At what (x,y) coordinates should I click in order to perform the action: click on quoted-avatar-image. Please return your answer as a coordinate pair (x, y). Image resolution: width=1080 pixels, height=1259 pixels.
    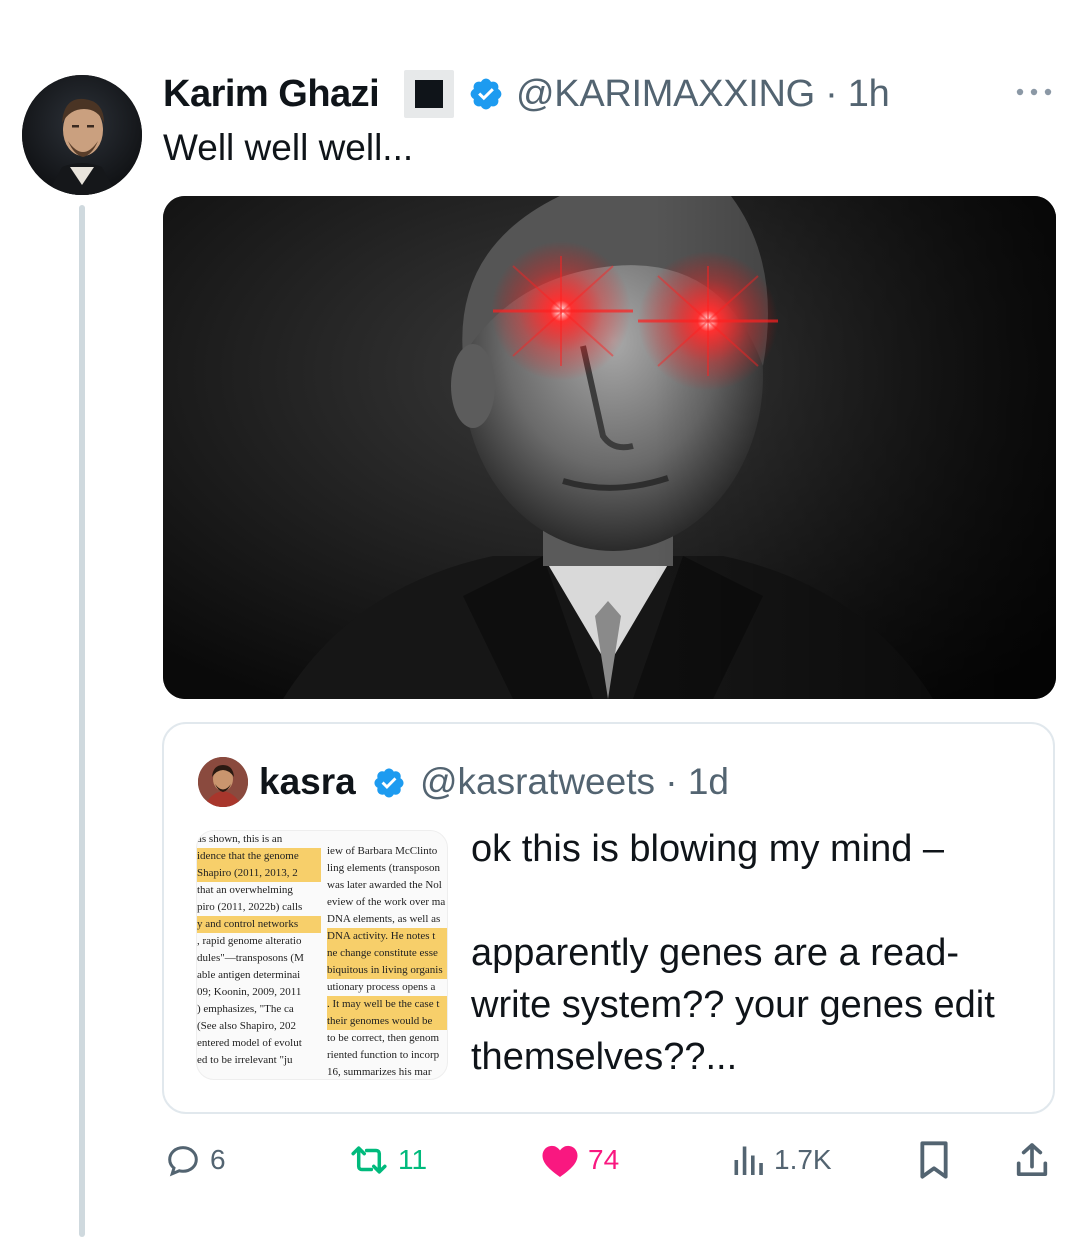
    Looking at the image, I should click on (223, 782).